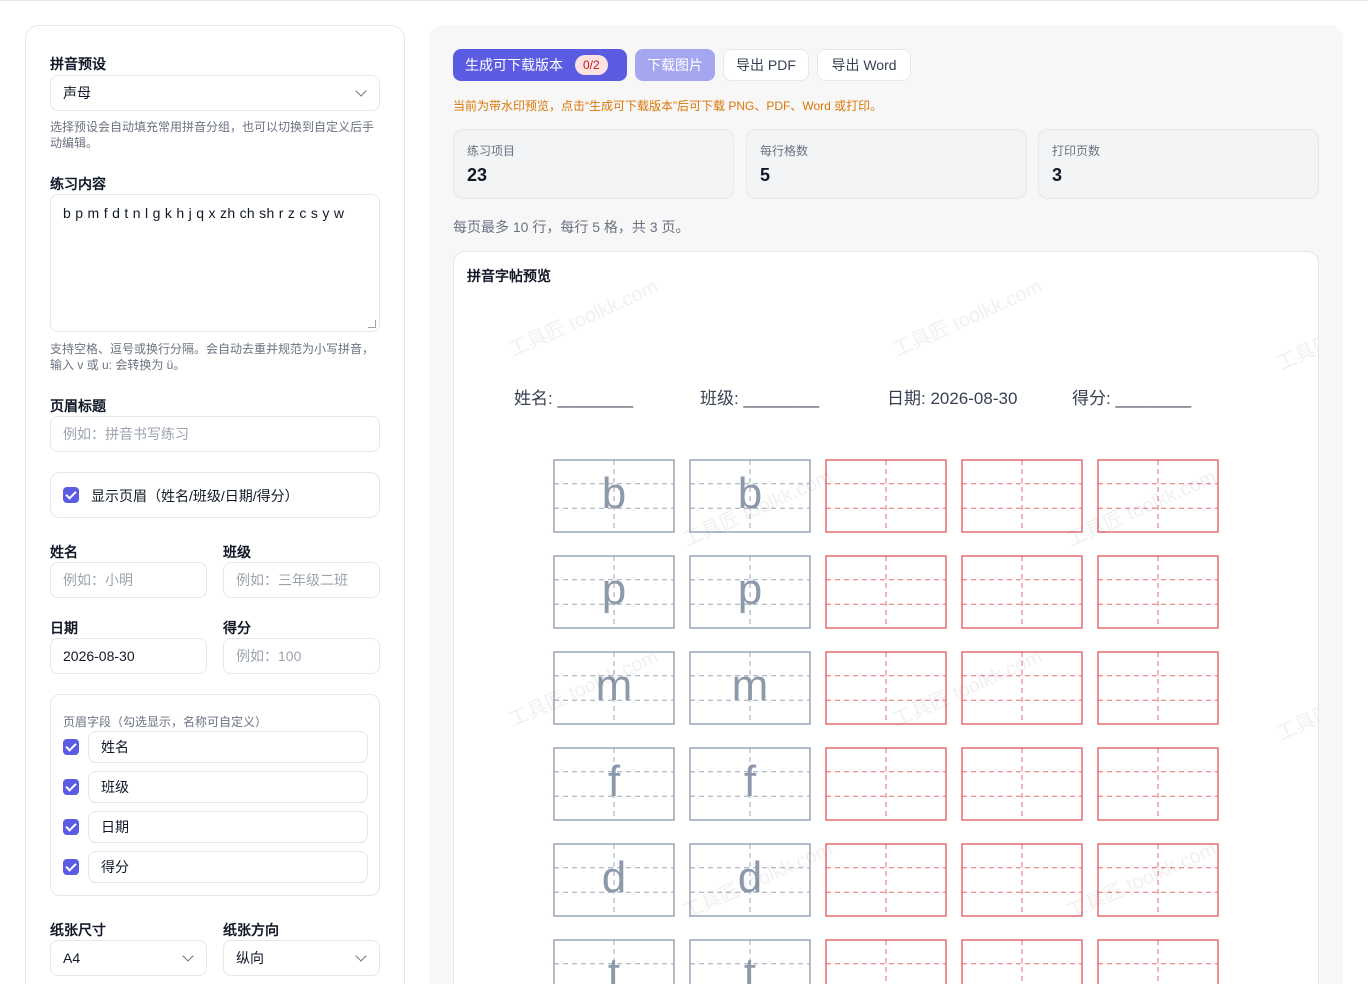 This screenshot has width=1368, height=984. Describe the element at coordinates (250, 958) in the screenshot. I see `orientation-value: 纵向` at that location.